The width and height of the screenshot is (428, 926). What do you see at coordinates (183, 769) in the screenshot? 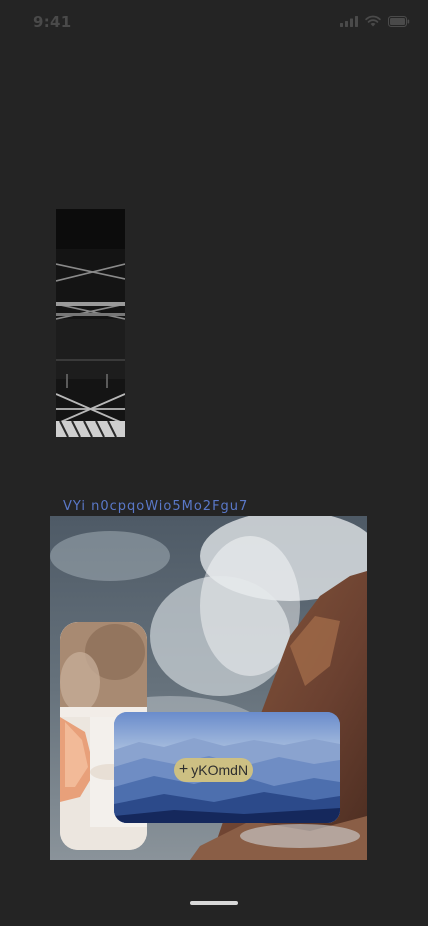
I see `plus-icon: +` at bounding box center [183, 769].